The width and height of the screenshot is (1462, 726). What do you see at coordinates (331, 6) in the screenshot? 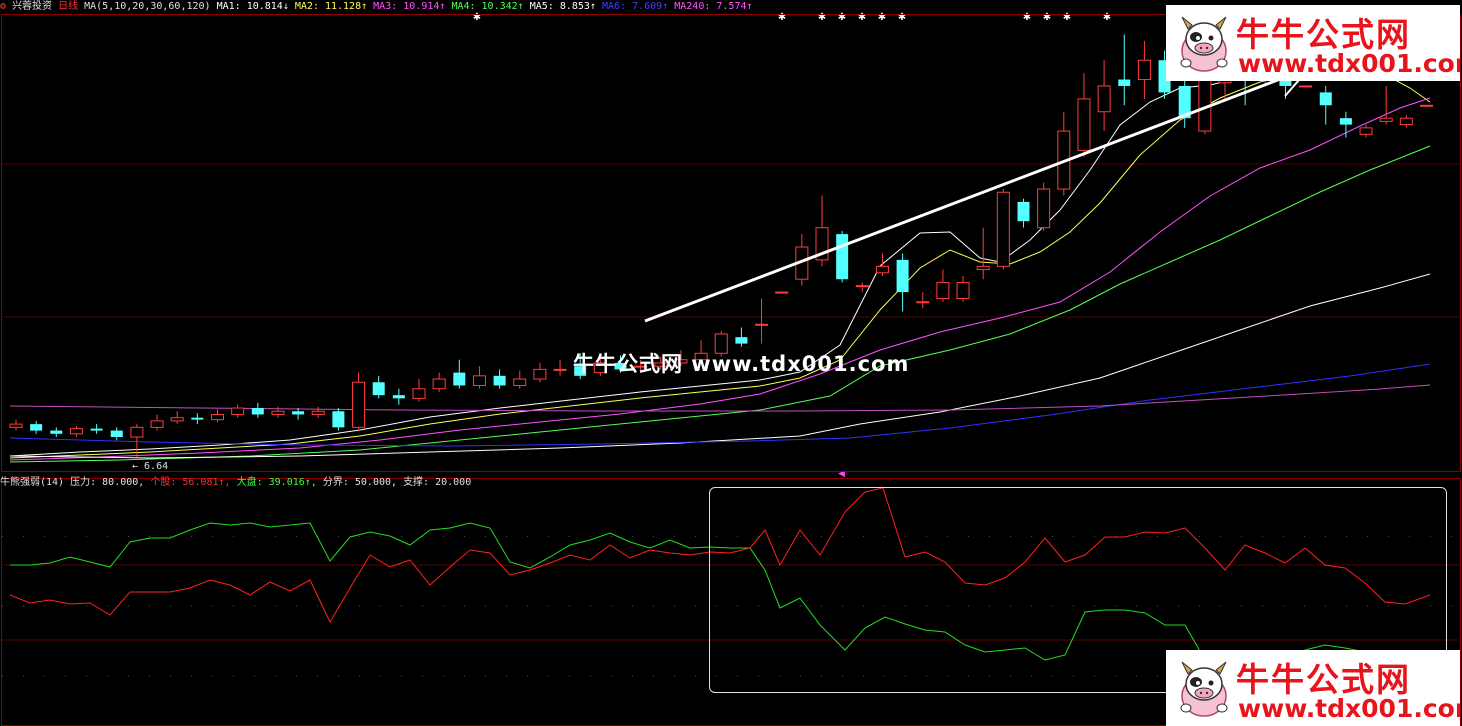
I see `ma2-value: MA2: 11.128↑` at bounding box center [331, 6].